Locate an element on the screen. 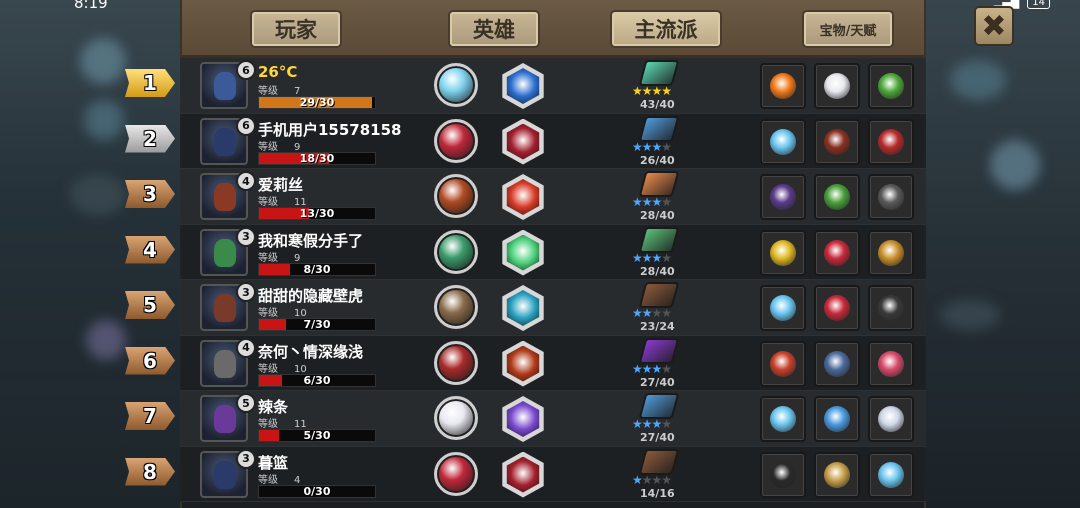  battery-icon: 14 is located at coordinates (1038, 4).